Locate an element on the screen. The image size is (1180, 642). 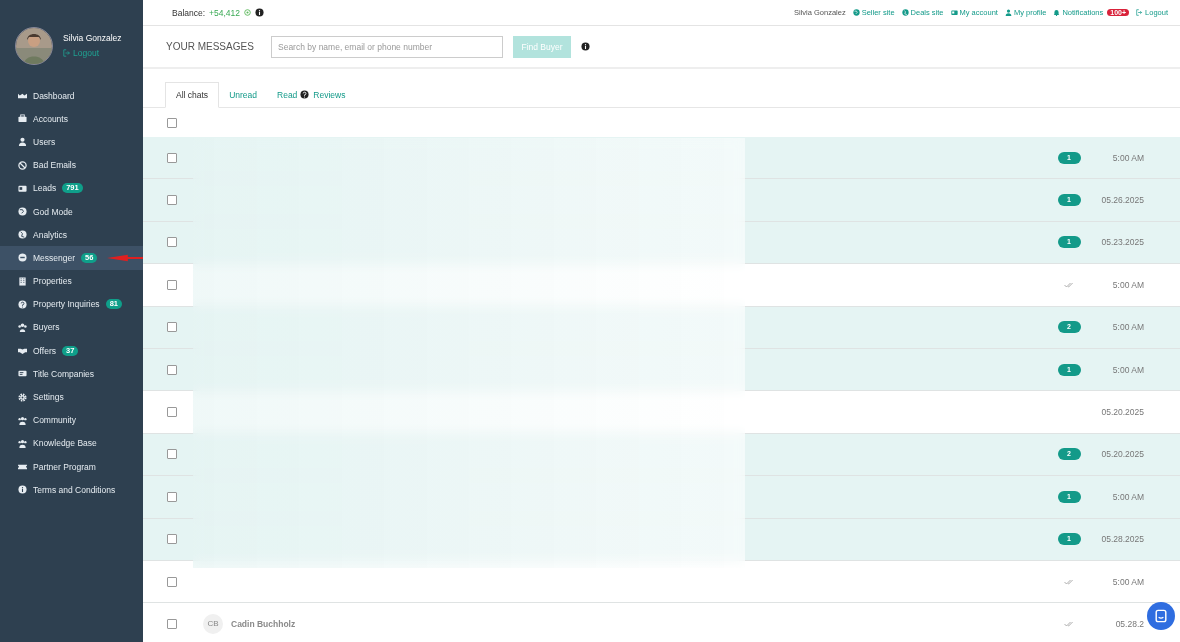
balance-label: Balance: is located at coordinates (189, 12).